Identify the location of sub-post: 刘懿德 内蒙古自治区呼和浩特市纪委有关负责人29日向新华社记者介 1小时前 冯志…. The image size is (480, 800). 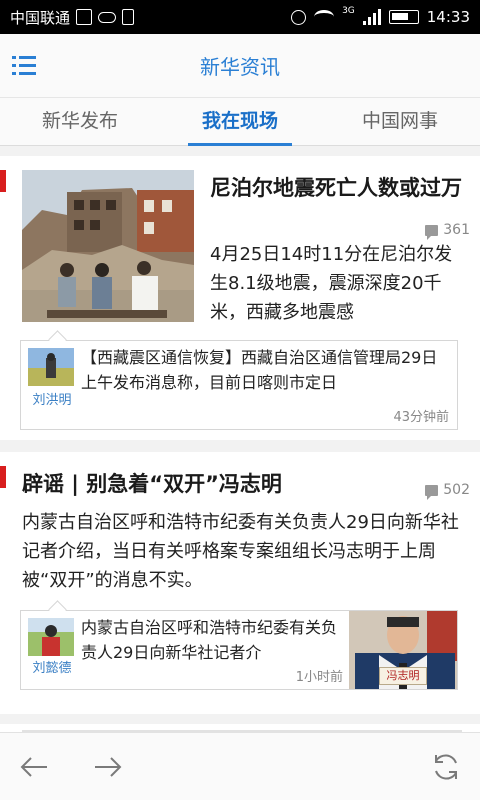
(239, 650).